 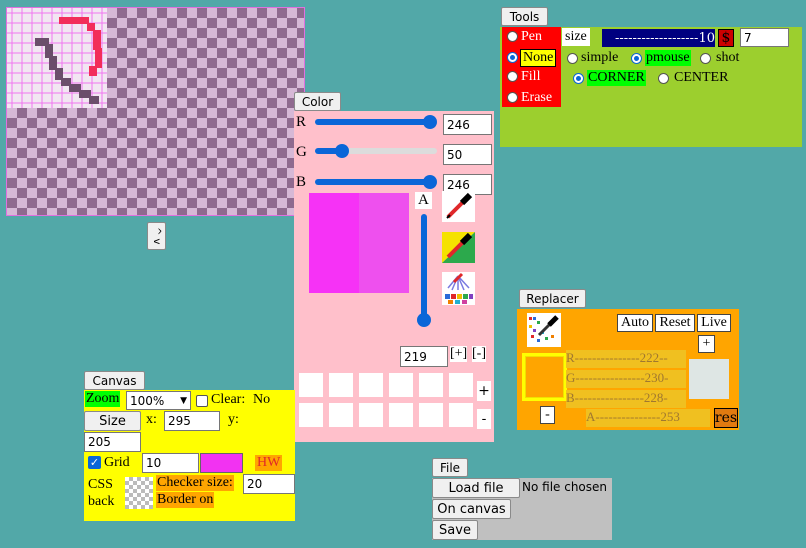 I want to click on load-file-button: Load file, so click(x=476, y=488).